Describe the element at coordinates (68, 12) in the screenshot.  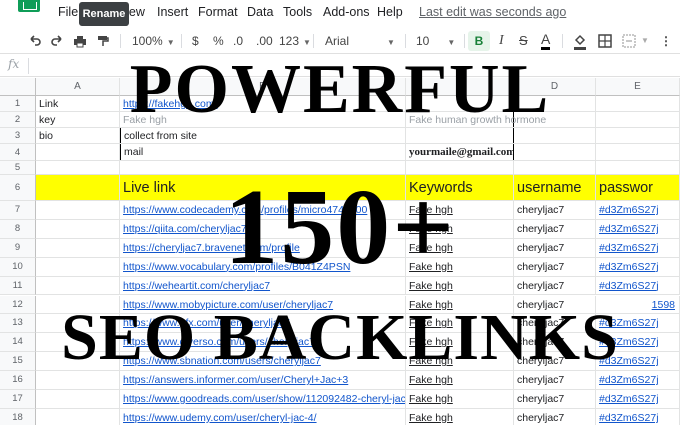
I see `menu-file: File` at that location.